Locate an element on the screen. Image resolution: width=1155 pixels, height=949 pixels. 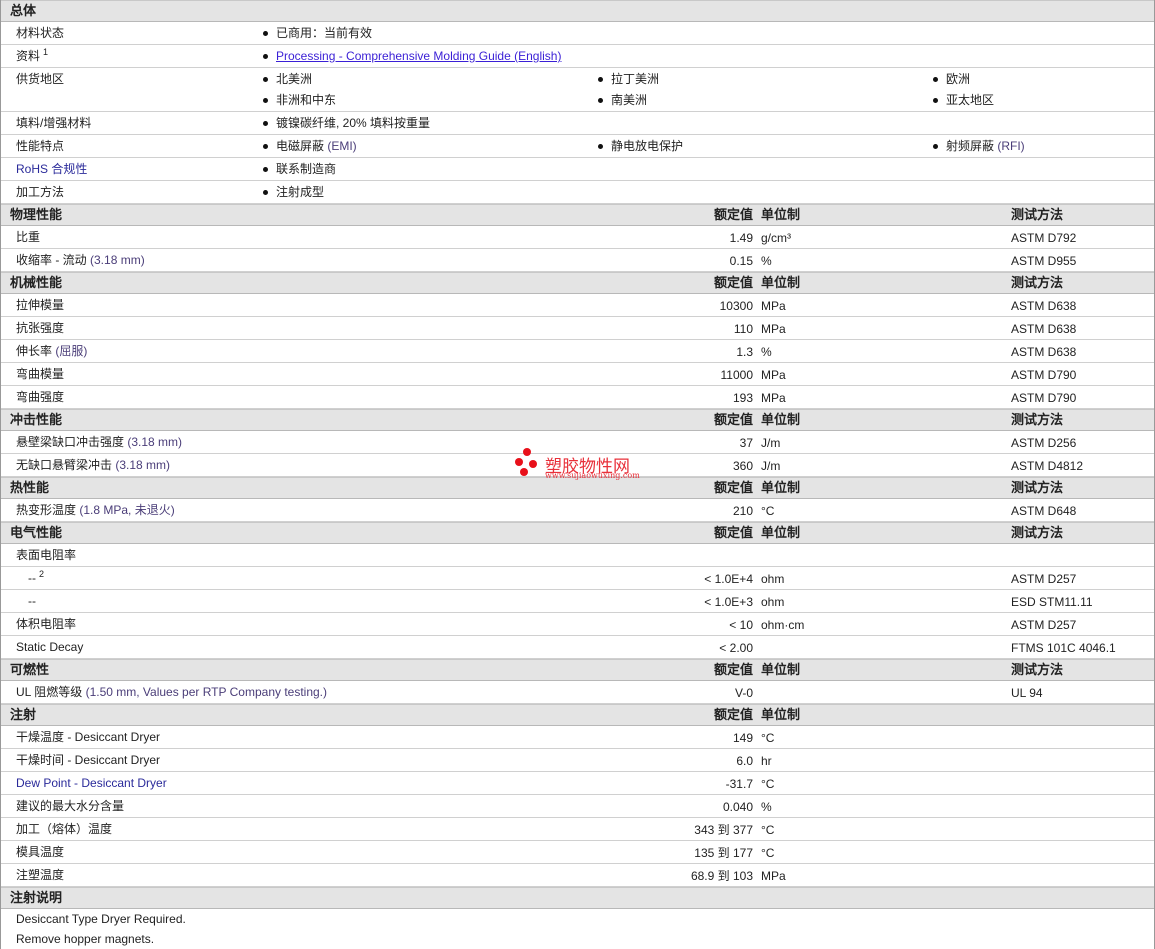
section-header: 物理性能 额定值 单位制 测试方法 is located at coordinates (577, 215).